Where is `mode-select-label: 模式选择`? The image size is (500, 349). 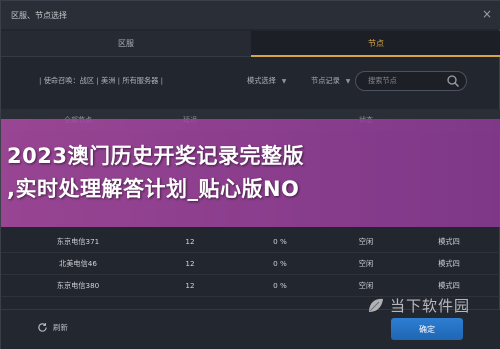
mode-select-label: 模式选择 is located at coordinates (261, 80).